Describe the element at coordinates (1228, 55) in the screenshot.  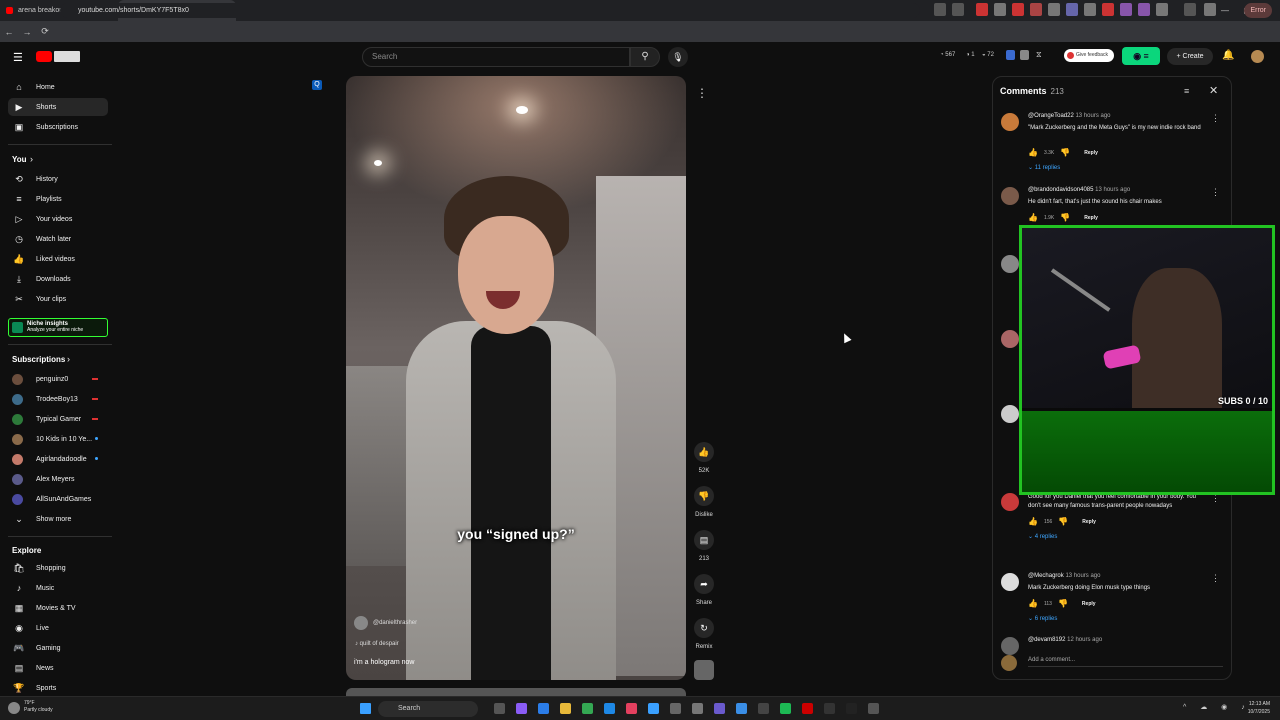
I see `notifications-bell-icon: 🔔` at that location.